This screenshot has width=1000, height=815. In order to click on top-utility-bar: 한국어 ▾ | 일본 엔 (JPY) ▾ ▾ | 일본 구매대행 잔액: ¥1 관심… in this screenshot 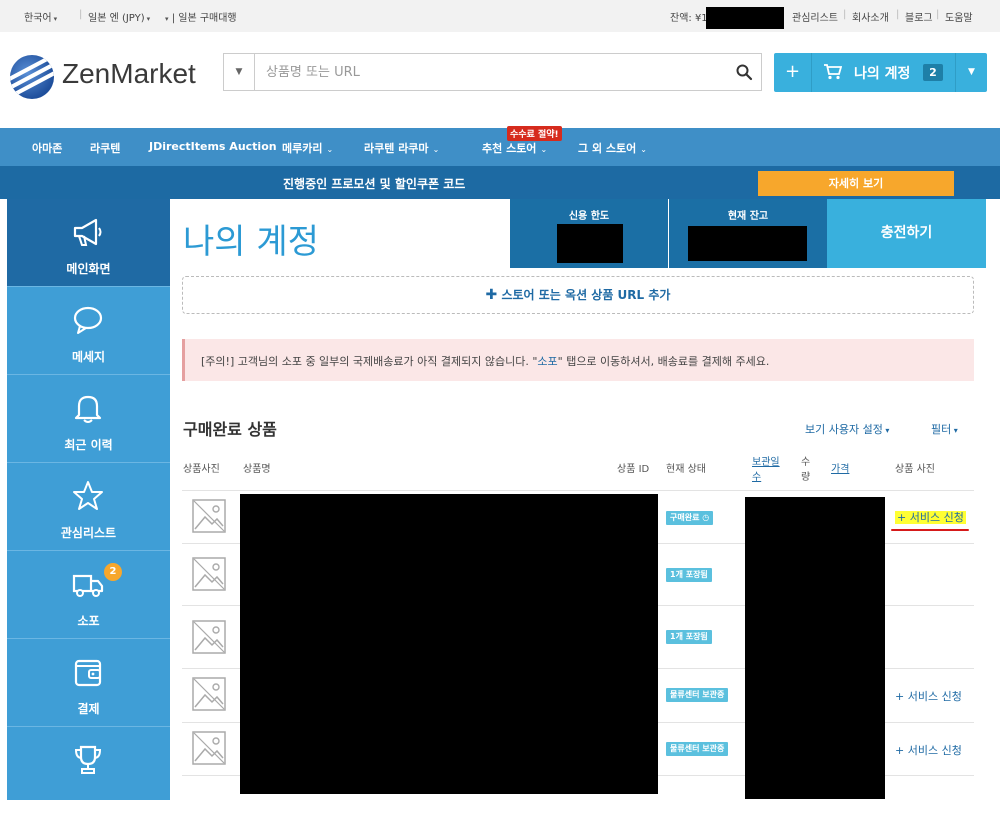, I will do `click(500, 16)`.